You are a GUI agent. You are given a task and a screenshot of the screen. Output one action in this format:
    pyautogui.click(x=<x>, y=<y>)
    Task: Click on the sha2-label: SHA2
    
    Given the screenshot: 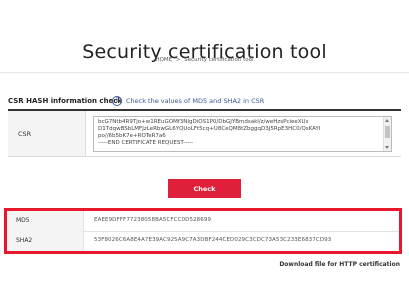 What is the action you would take?
    pyautogui.click(x=24, y=240)
    